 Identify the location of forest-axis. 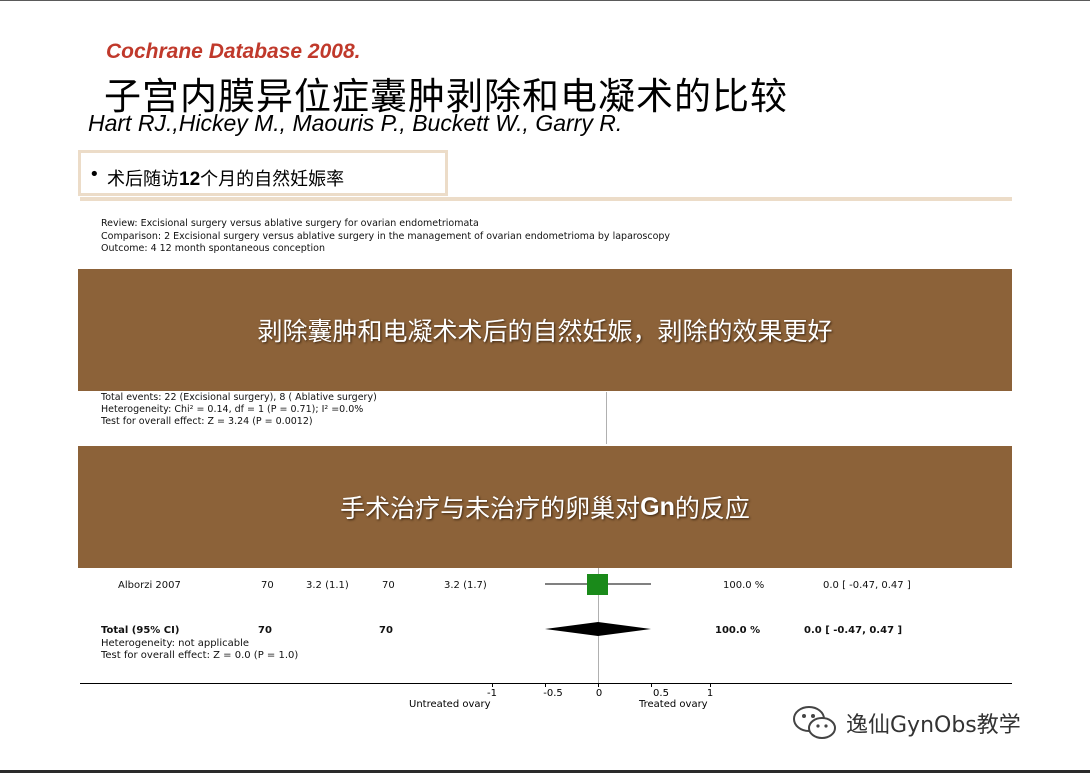
(546, 683).